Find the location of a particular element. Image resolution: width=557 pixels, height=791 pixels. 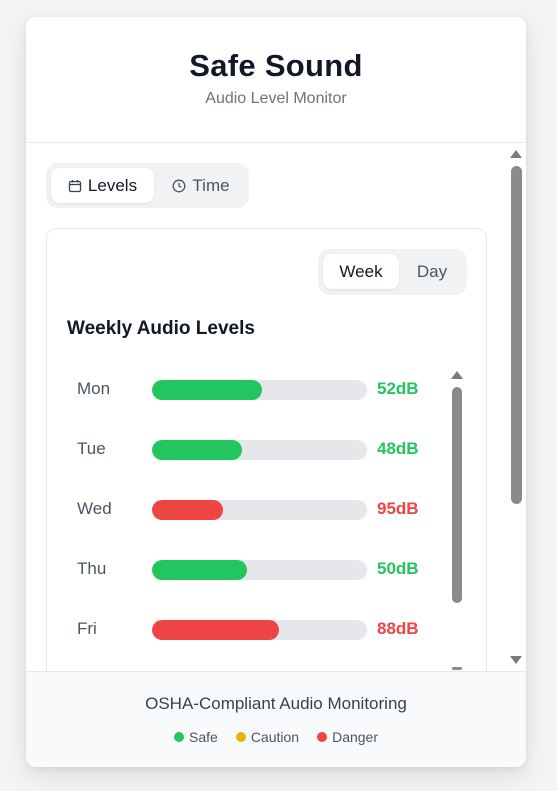

level-row: Mon 52dB is located at coordinates (257, 389).